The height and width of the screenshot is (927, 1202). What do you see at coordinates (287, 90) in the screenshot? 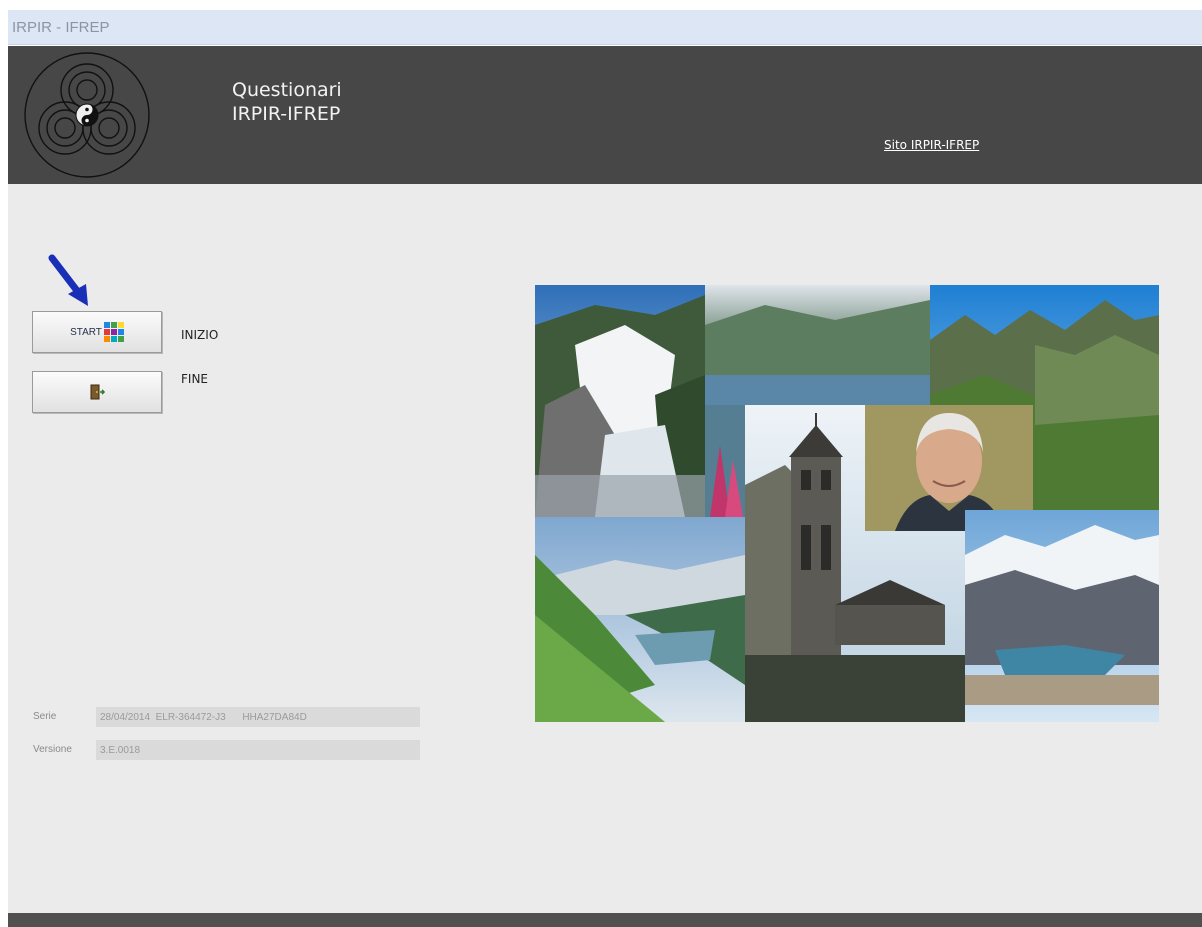
I see `app-title-line1: Questionari` at bounding box center [287, 90].